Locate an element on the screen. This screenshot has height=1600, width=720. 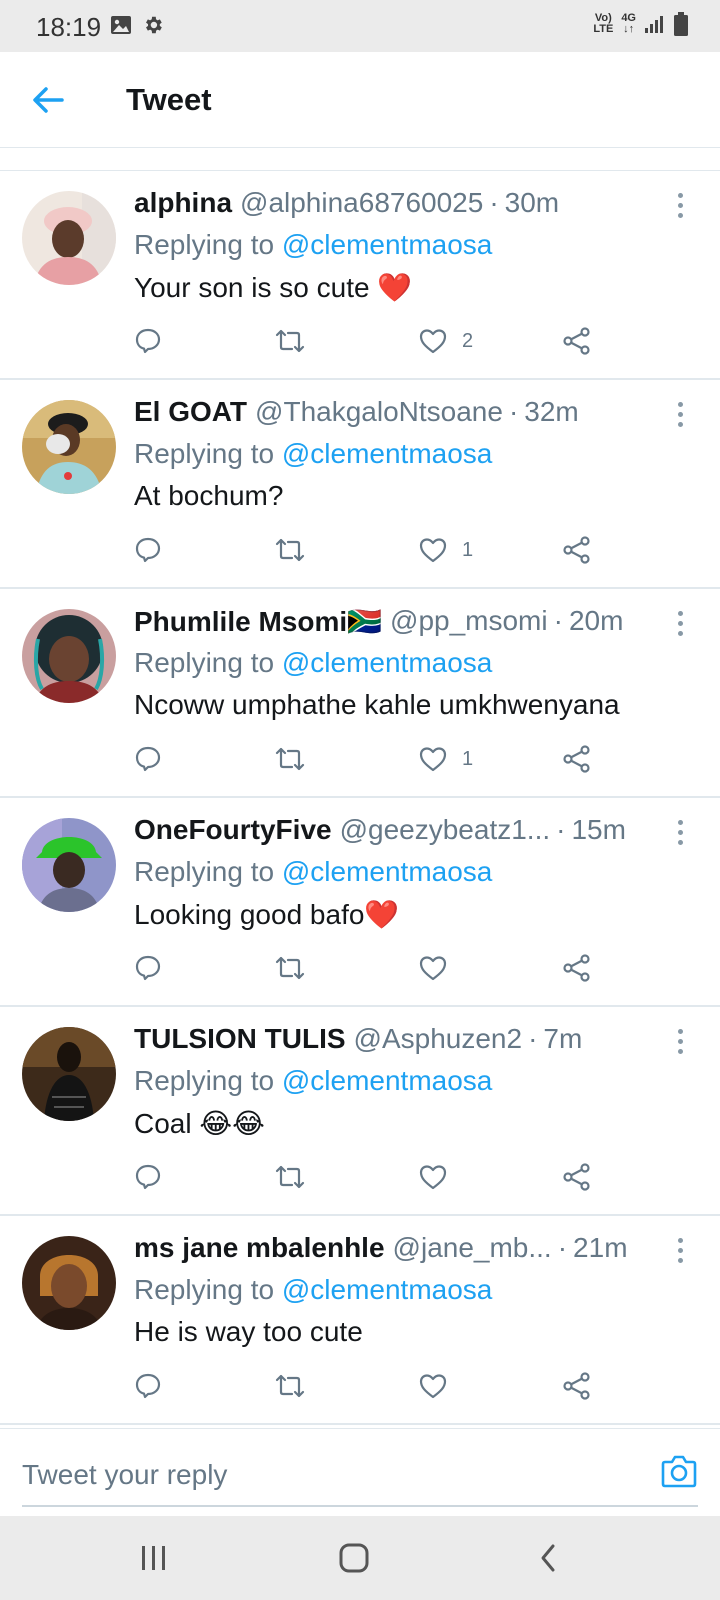
display-name: El GOAT is located at coordinates (190, 412).